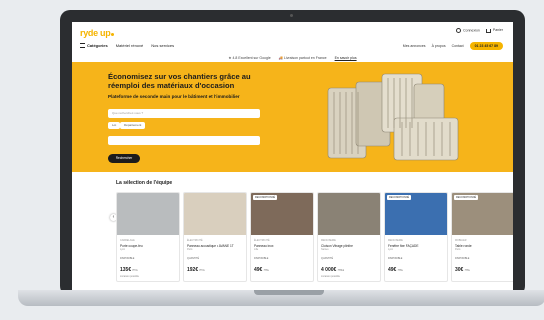  Describe the element at coordinates (333, 270) in the screenshot. I see `product-price: 4 000€ HT/lot` at that location.